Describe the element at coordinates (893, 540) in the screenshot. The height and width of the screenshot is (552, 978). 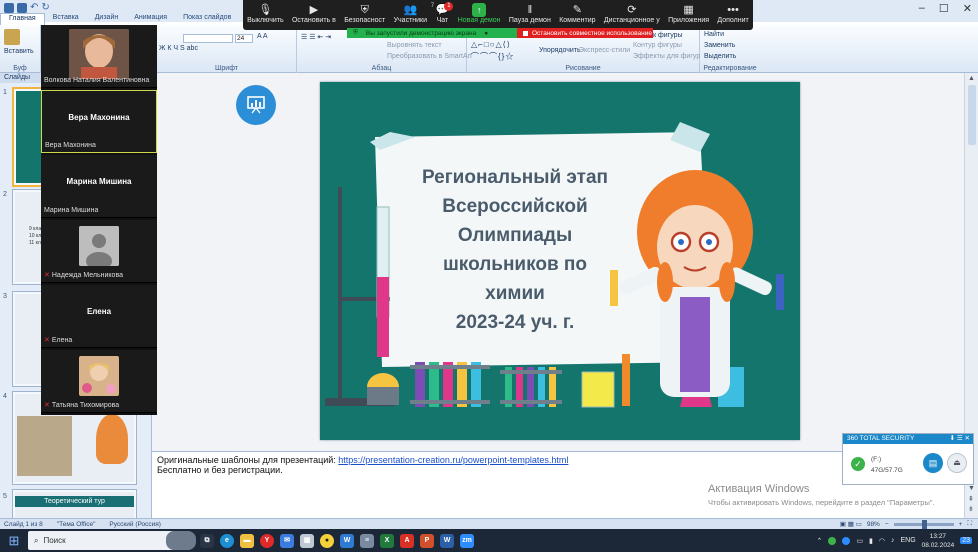
I see `volume-icon: ♪` at that location.